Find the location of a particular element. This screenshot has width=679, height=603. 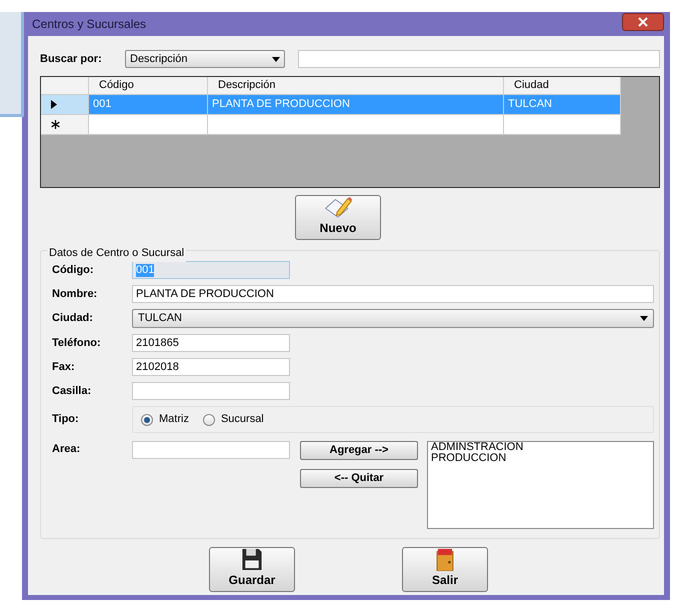

field-label: Fax: is located at coordinates (64, 367).